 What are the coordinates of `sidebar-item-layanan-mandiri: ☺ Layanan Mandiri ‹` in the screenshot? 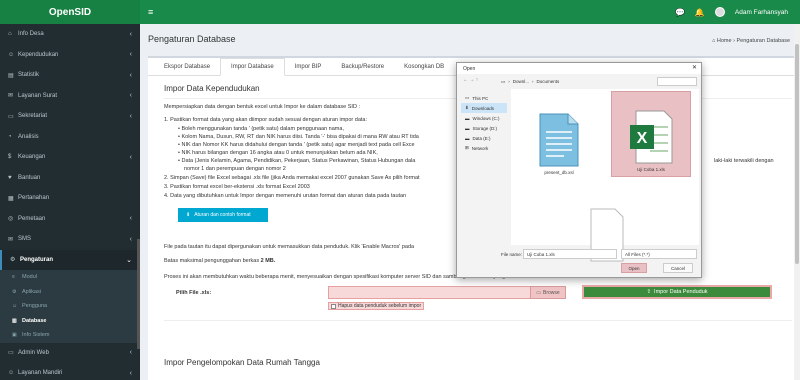 It's located at (70, 371).